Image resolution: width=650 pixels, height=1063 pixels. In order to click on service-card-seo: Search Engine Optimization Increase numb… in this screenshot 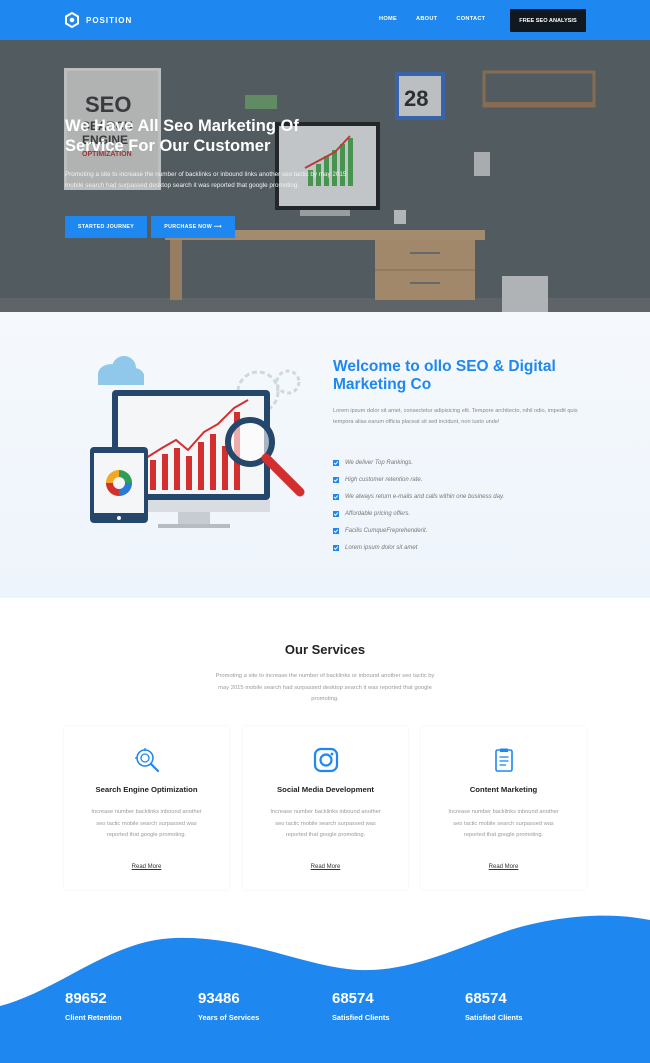, I will do `click(146, 808)`.